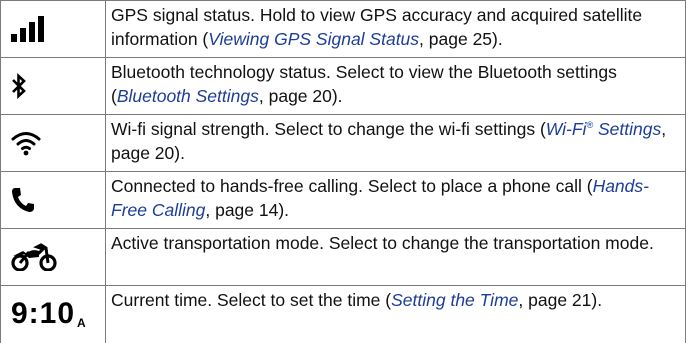  Describe the element at coordinates (19, 86) in the screenshot. I see `bluetooth-icon` at that location.